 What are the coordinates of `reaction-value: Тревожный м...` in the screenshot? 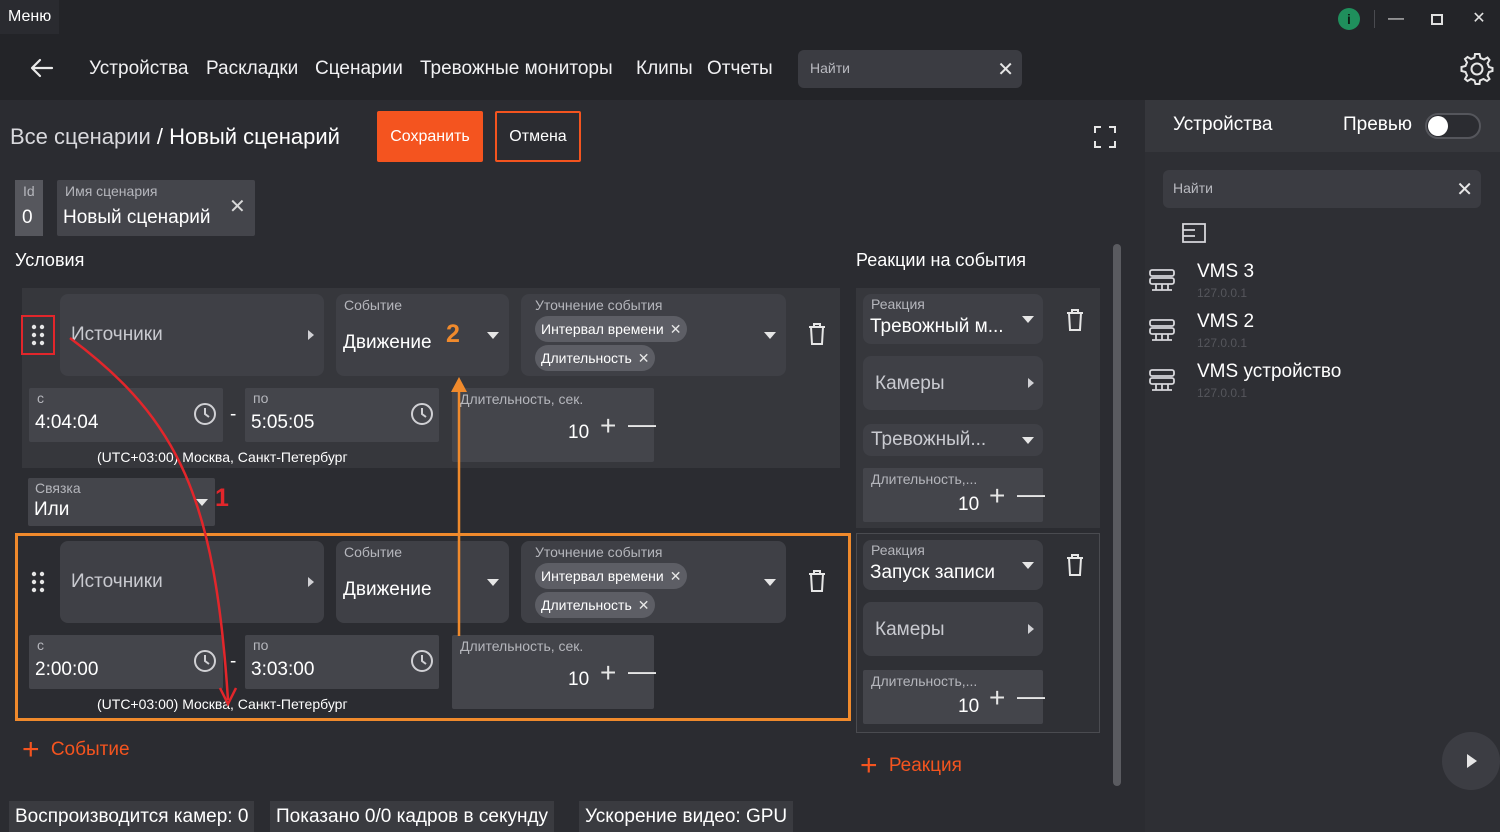 It's located at (937, 326).